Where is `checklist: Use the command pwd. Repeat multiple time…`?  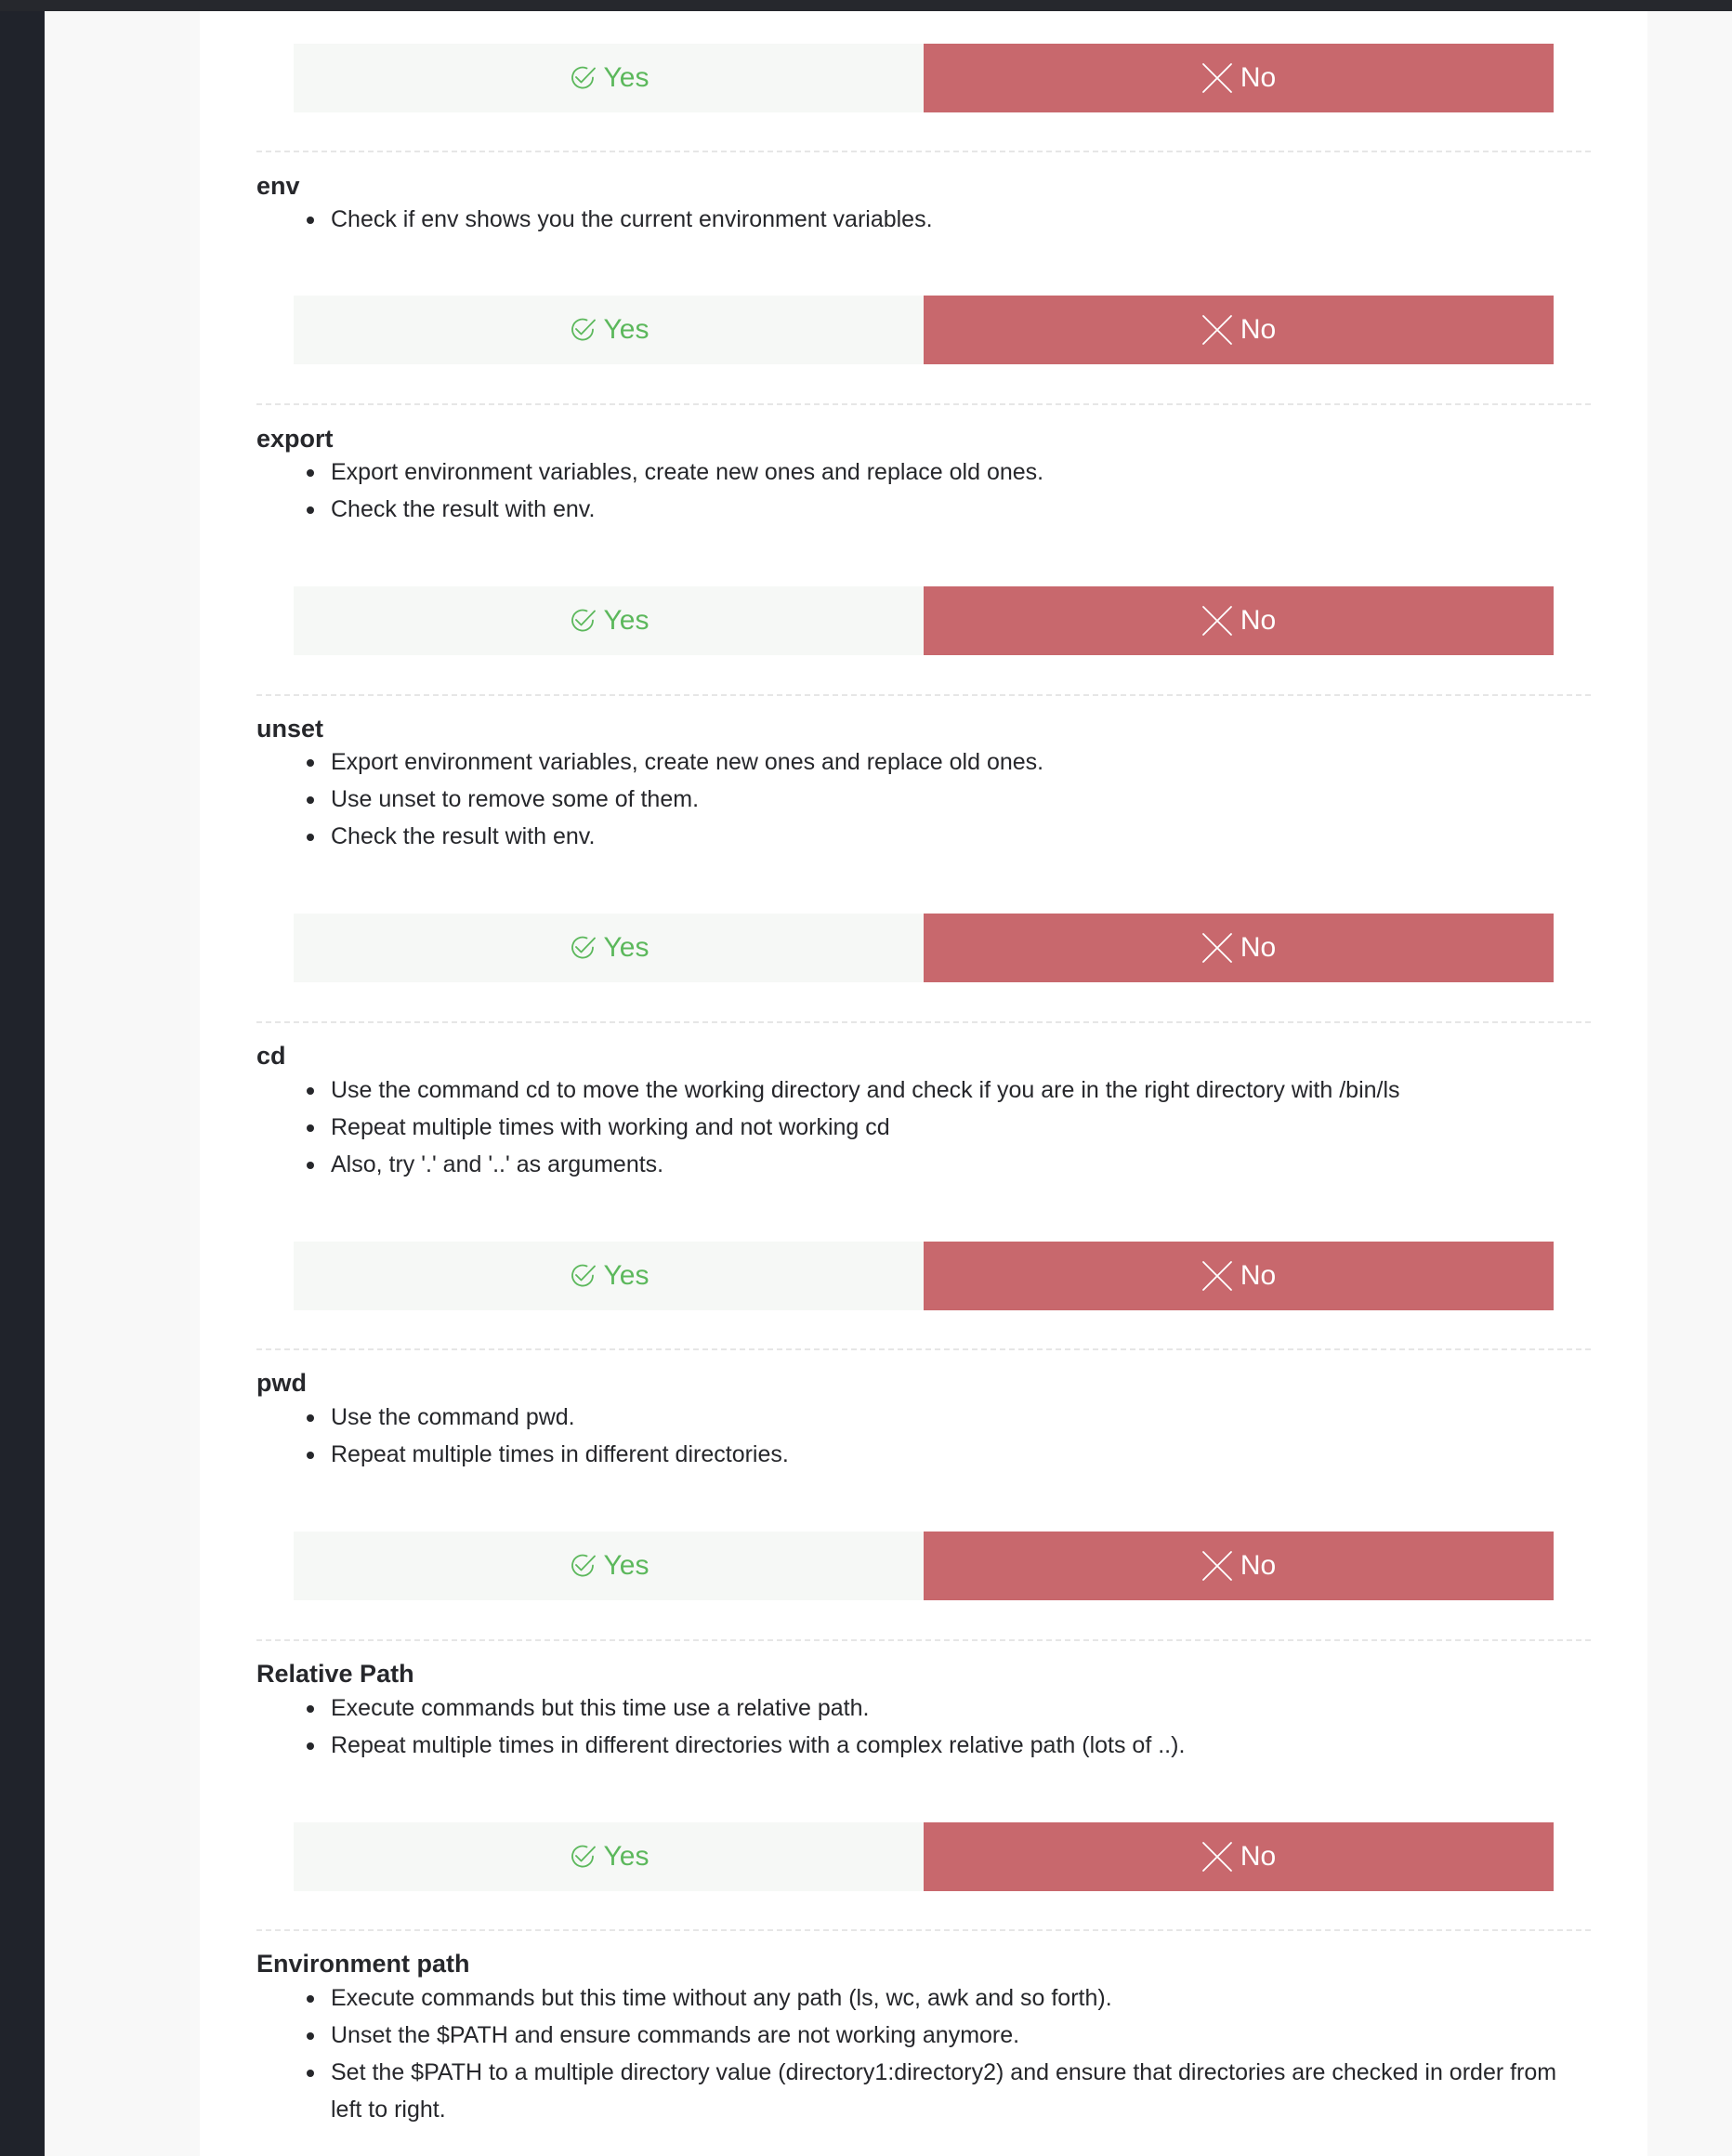
checklist: Use the command pwd. Repeat multiple time… is located at coordinates (923, 1436).